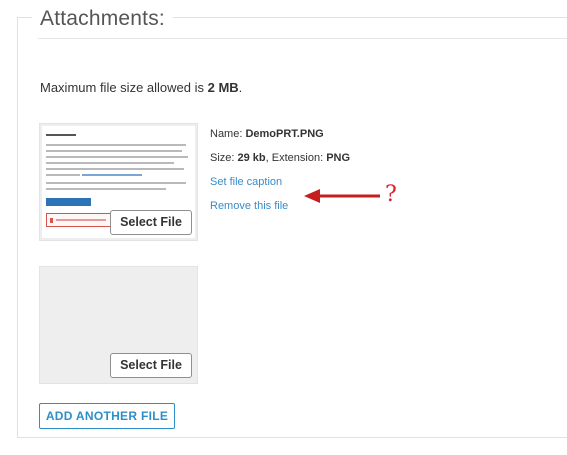 This screenshot has width=567, height=455. I want to click on select-file-button-1: Select File, so click(151, 222).